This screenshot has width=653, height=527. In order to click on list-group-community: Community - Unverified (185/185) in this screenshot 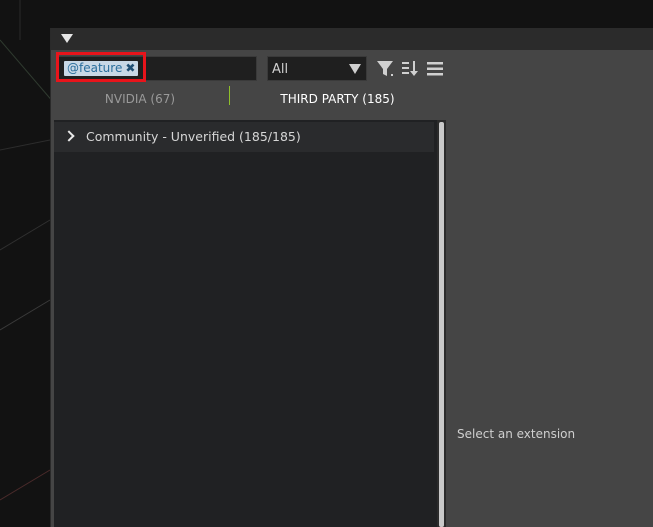, I will do `click(244, 137)`.